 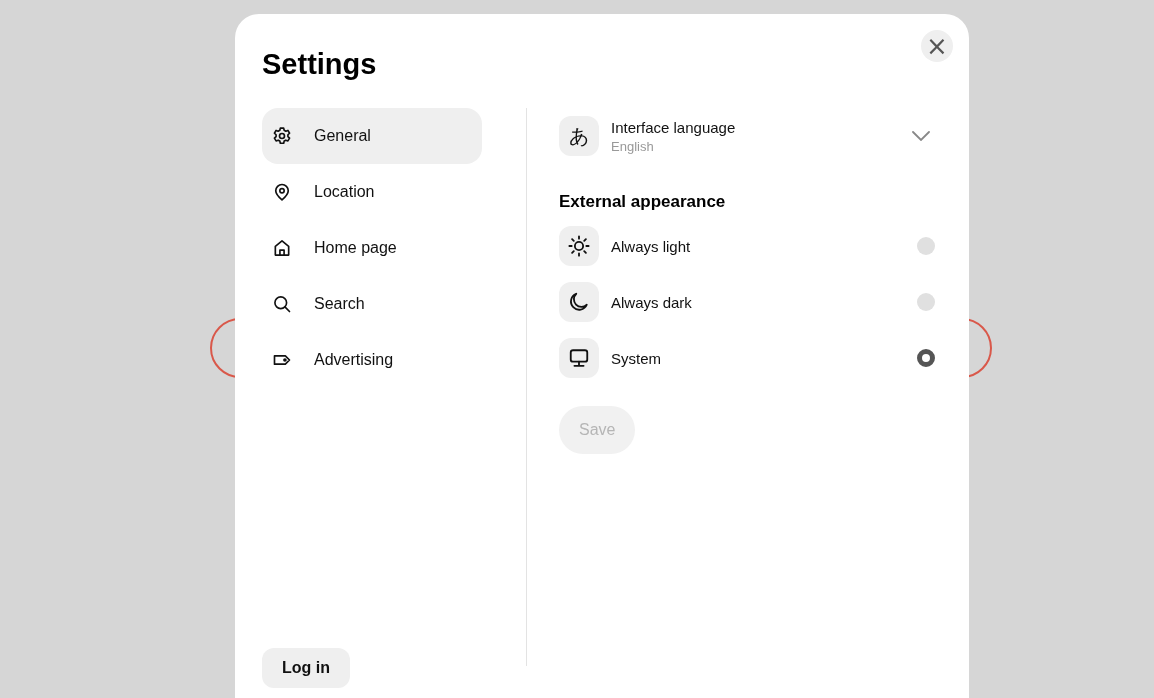 I want to click on sidebar-item: Home page, so click(x=372, y=248).